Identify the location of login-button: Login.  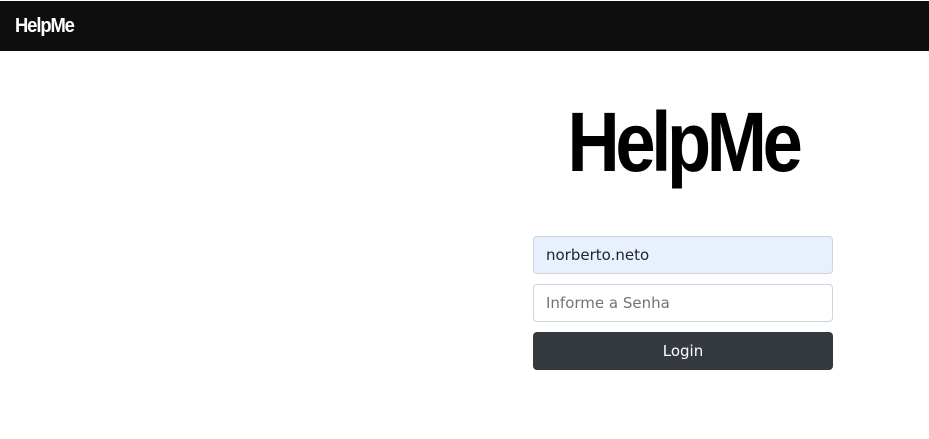
(683, 351).